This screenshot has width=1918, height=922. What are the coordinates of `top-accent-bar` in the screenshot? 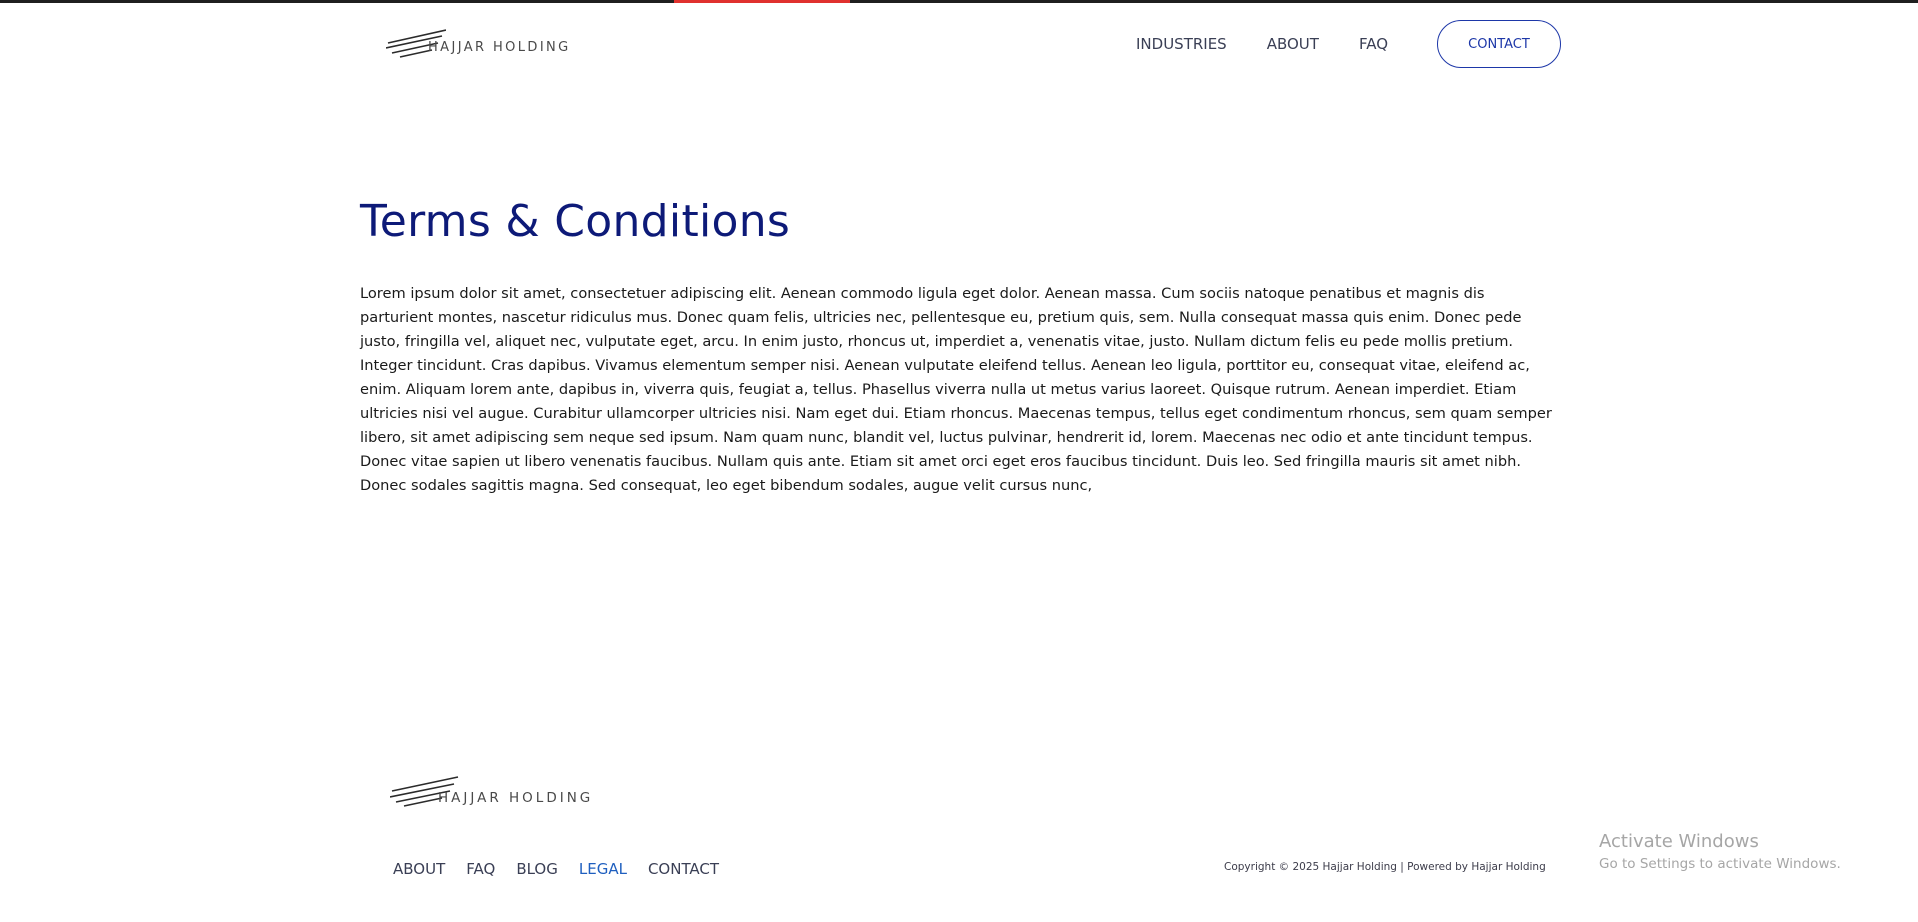 It's located at (762, 1).